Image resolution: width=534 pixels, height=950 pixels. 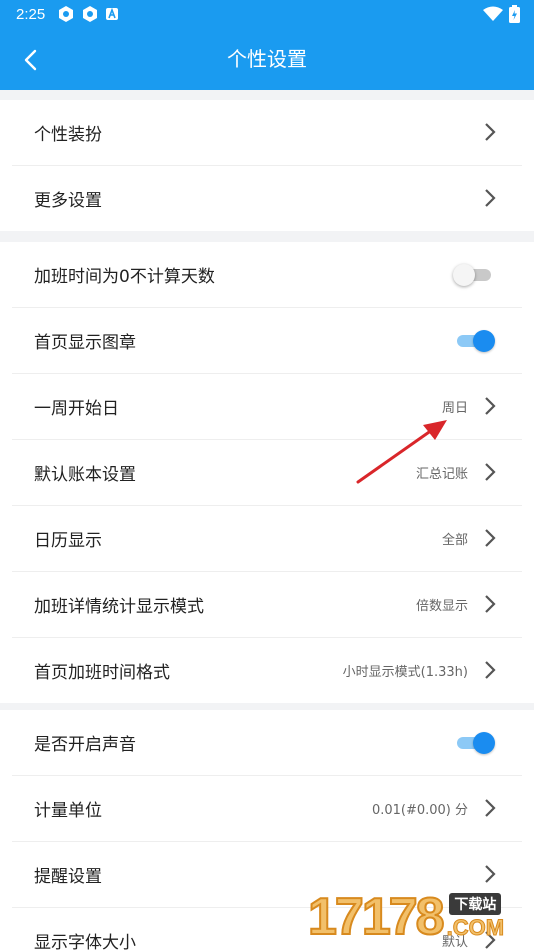 I want to click on setting-label: 计量单位, so click(x=68, y=811).